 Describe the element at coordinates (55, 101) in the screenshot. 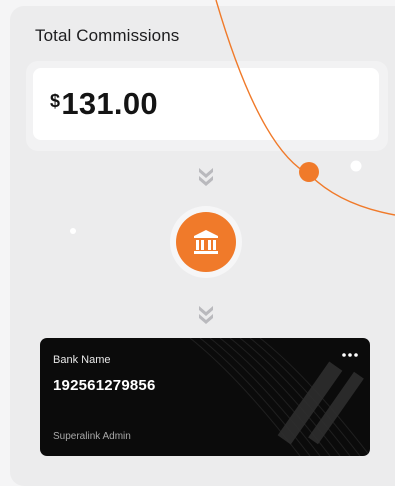

I see `currency-symbol: $` at that location.